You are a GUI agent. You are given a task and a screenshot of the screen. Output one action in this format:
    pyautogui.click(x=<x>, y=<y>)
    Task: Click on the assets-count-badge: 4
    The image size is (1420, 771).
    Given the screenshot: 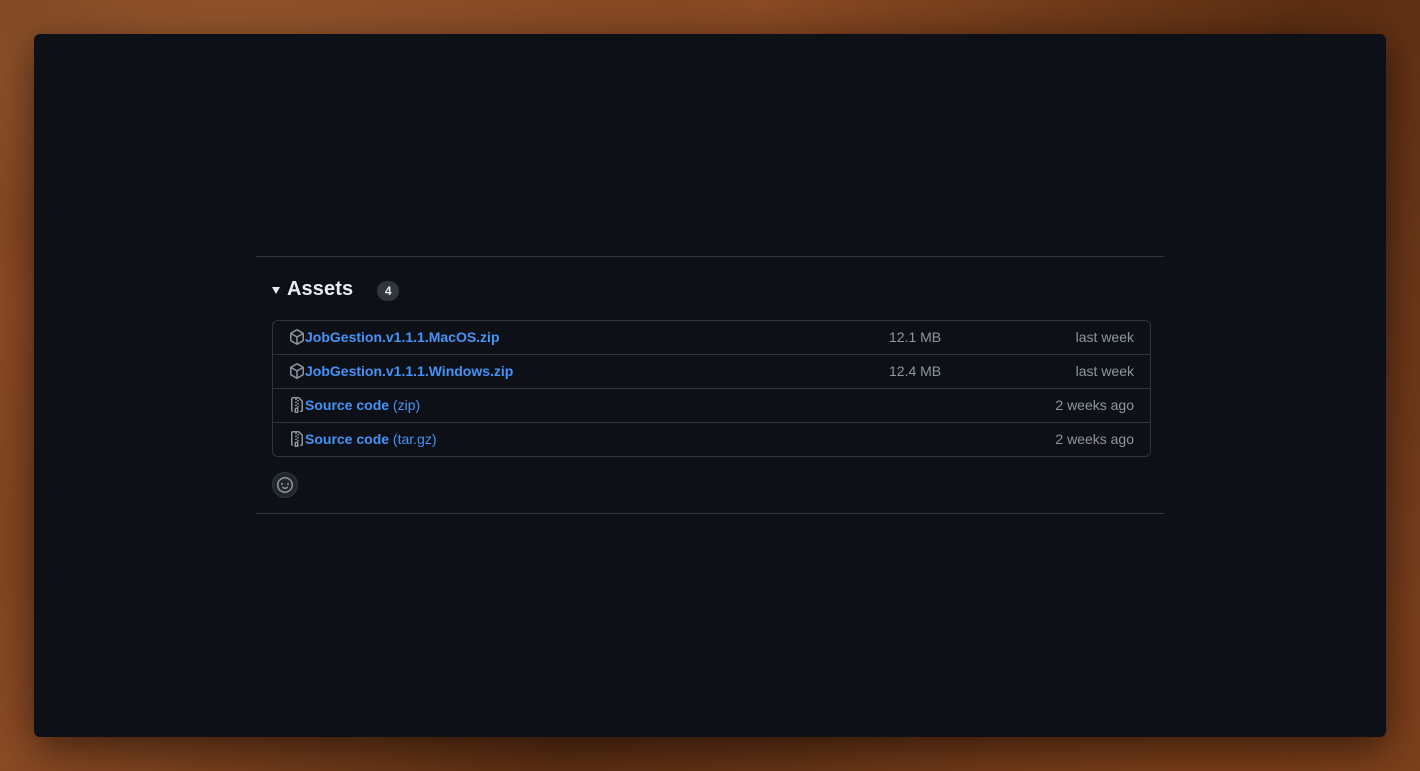 What is the action you would take?
    pyautogui.click(x=388, y=290)
    